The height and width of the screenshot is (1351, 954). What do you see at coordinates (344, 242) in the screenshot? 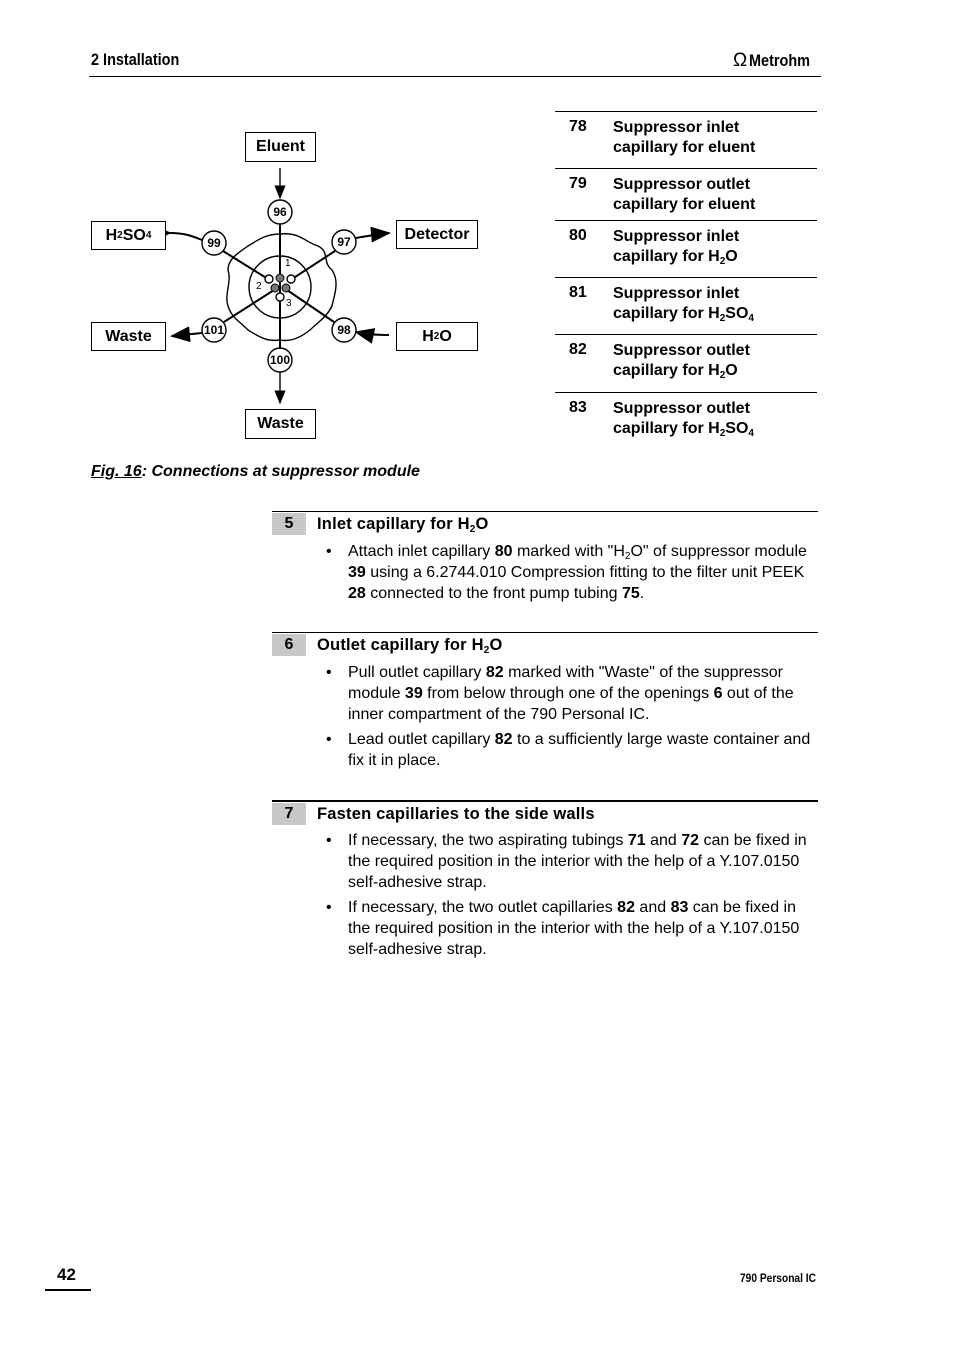
I see `connector-label: 97` at bounding box center [344, 242].